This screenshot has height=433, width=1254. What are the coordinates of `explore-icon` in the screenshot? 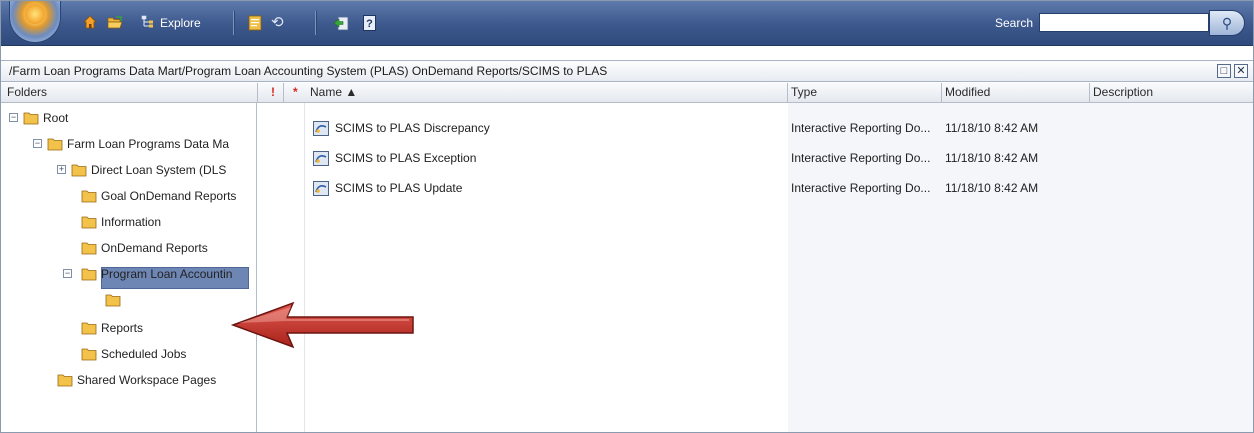 It's located at (148, 22).